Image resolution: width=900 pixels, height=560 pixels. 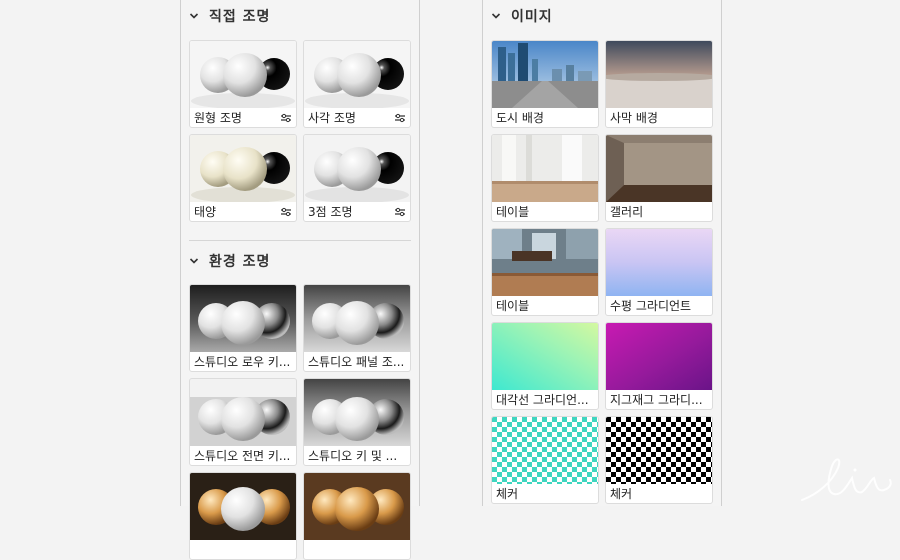 What do you see at coordinates (330, 212) in the screenshot?
I see `card-label: 3점 조명` at bounding box center [330, 212].